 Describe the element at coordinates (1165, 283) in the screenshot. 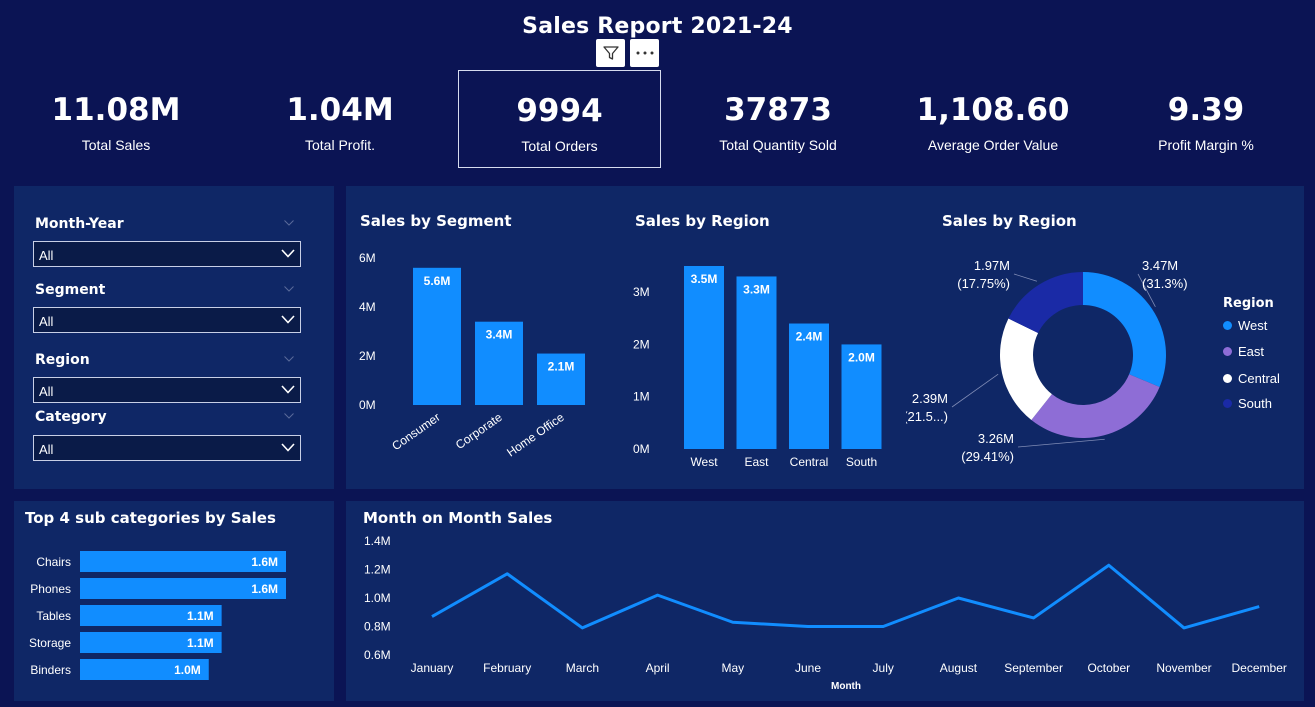

I see `donut-percent-label: (31.3%)` at that location.